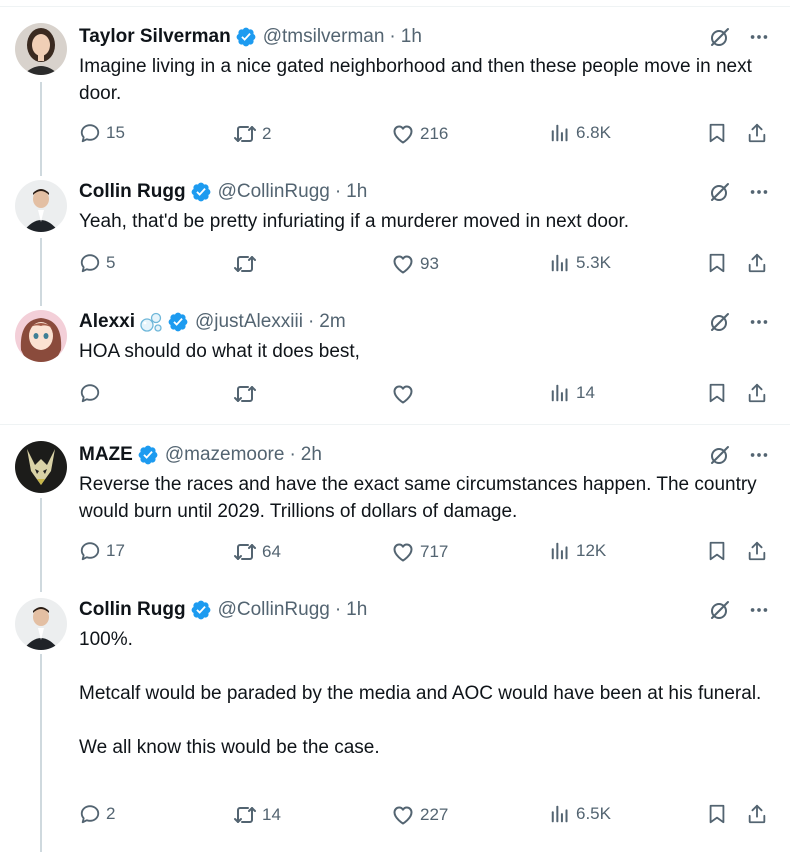 This screenshot has width=790, height=852. Describe the element at coordinates (111, 813) in the screenshot. I see `reply-count: 2` at that location.